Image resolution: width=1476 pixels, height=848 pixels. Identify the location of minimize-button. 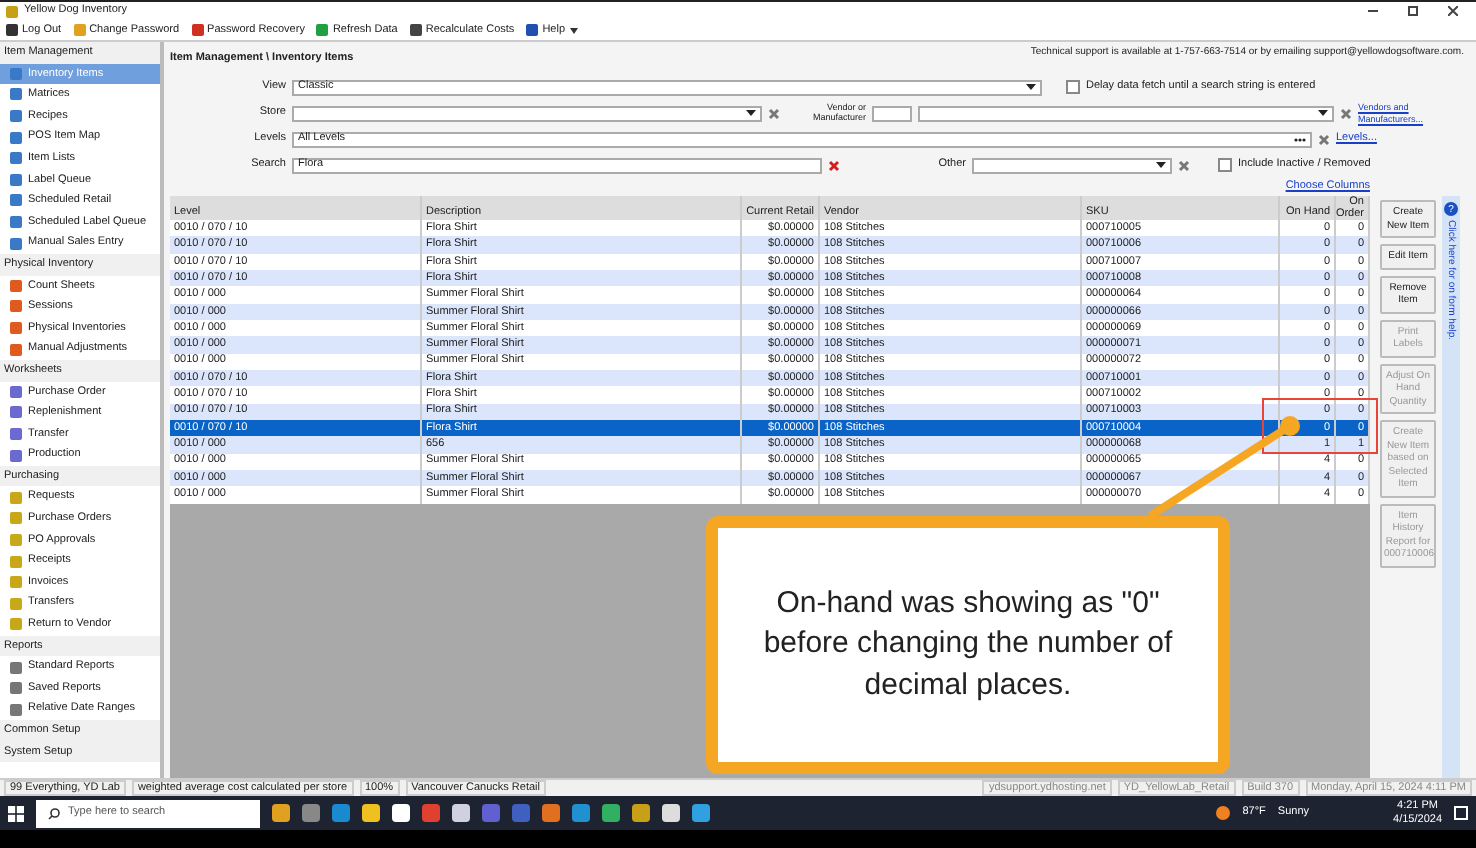
(1373, 11).